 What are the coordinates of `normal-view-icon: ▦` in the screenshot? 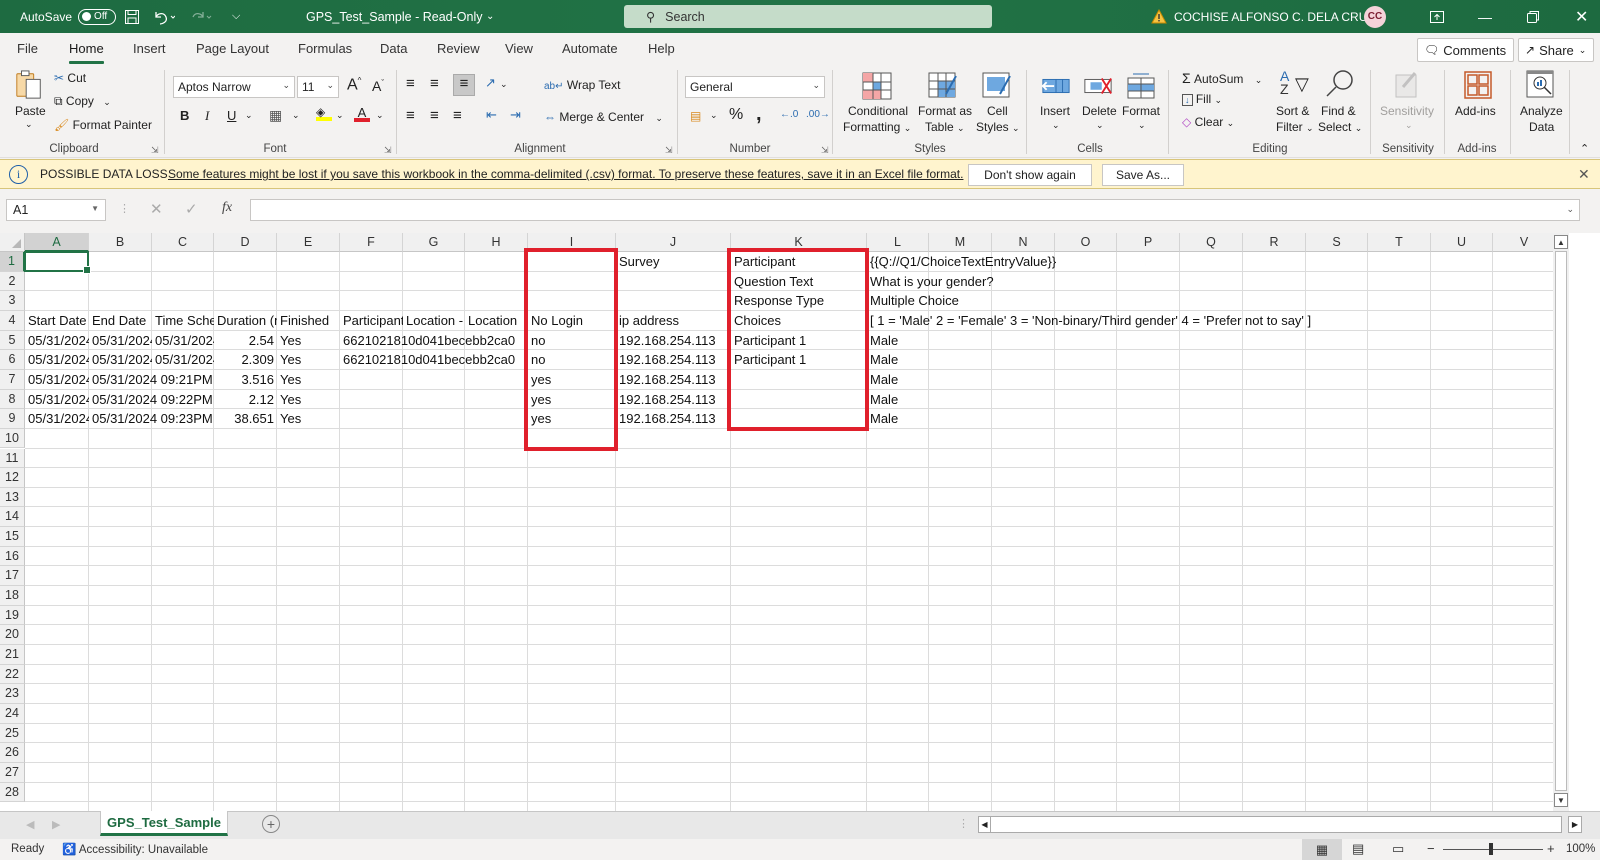 It's located at (1322, 849).